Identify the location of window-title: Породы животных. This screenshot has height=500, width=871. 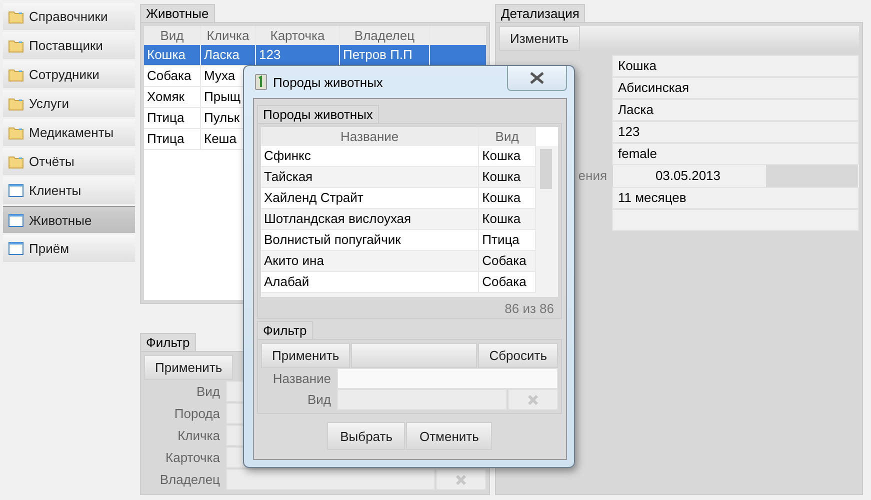
(328, 82).